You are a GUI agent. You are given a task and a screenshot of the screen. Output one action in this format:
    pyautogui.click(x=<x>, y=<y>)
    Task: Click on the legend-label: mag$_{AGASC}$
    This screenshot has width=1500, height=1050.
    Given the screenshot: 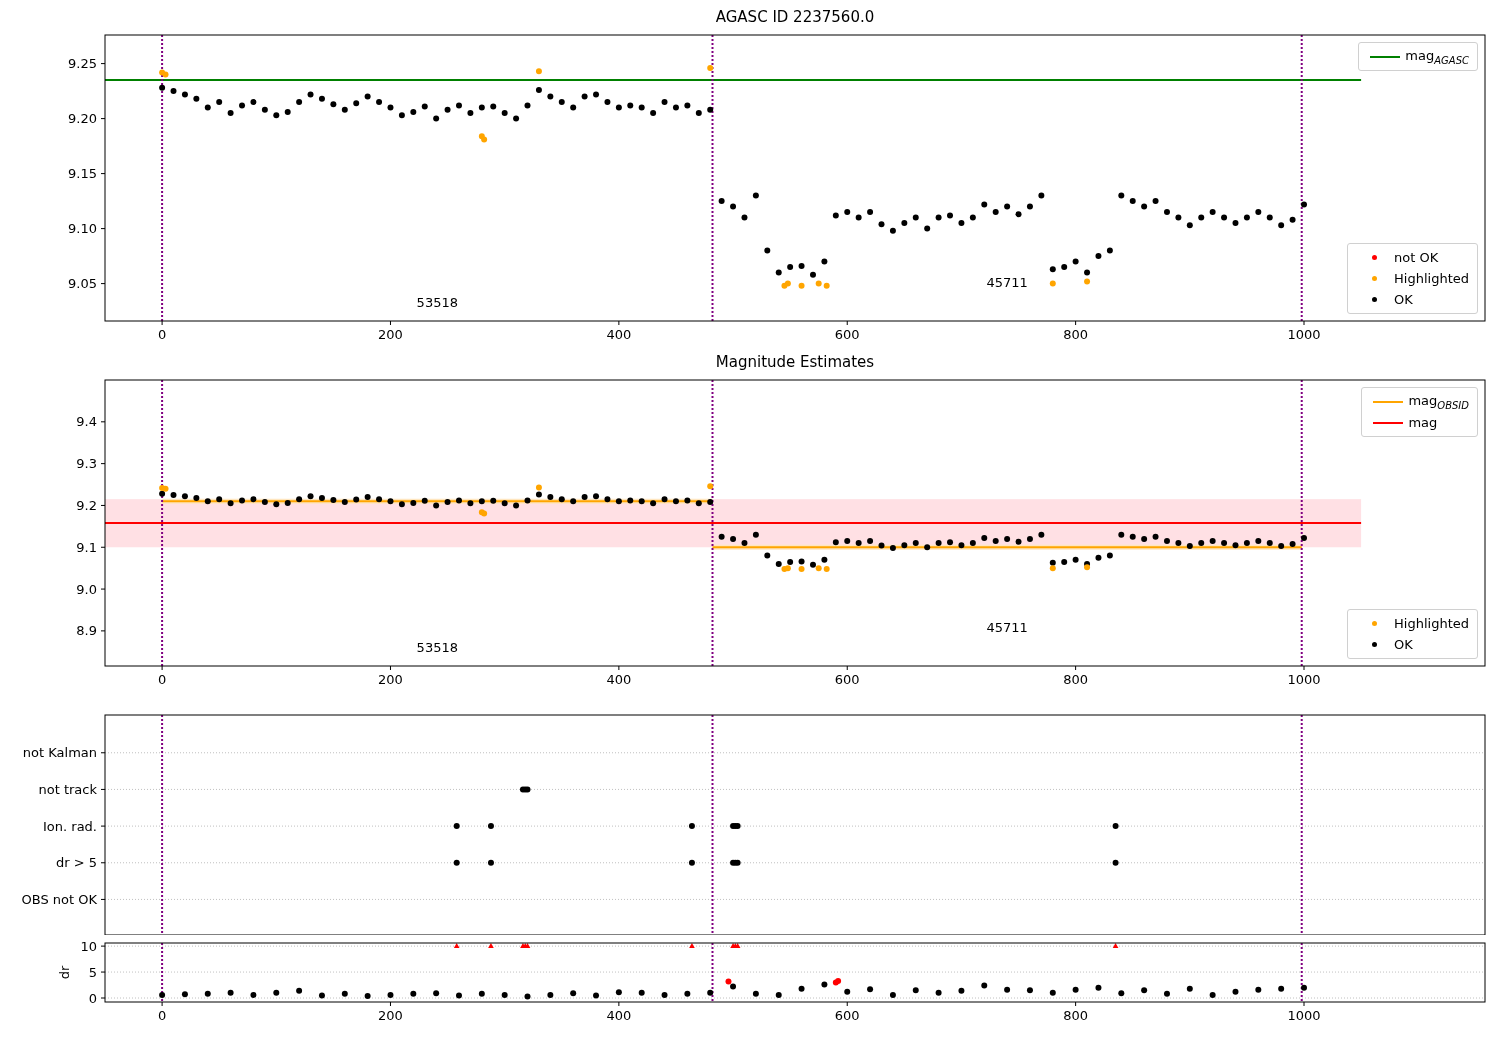 What is the action you would take?
    pyautogui.click(x=1437, y=56)
    